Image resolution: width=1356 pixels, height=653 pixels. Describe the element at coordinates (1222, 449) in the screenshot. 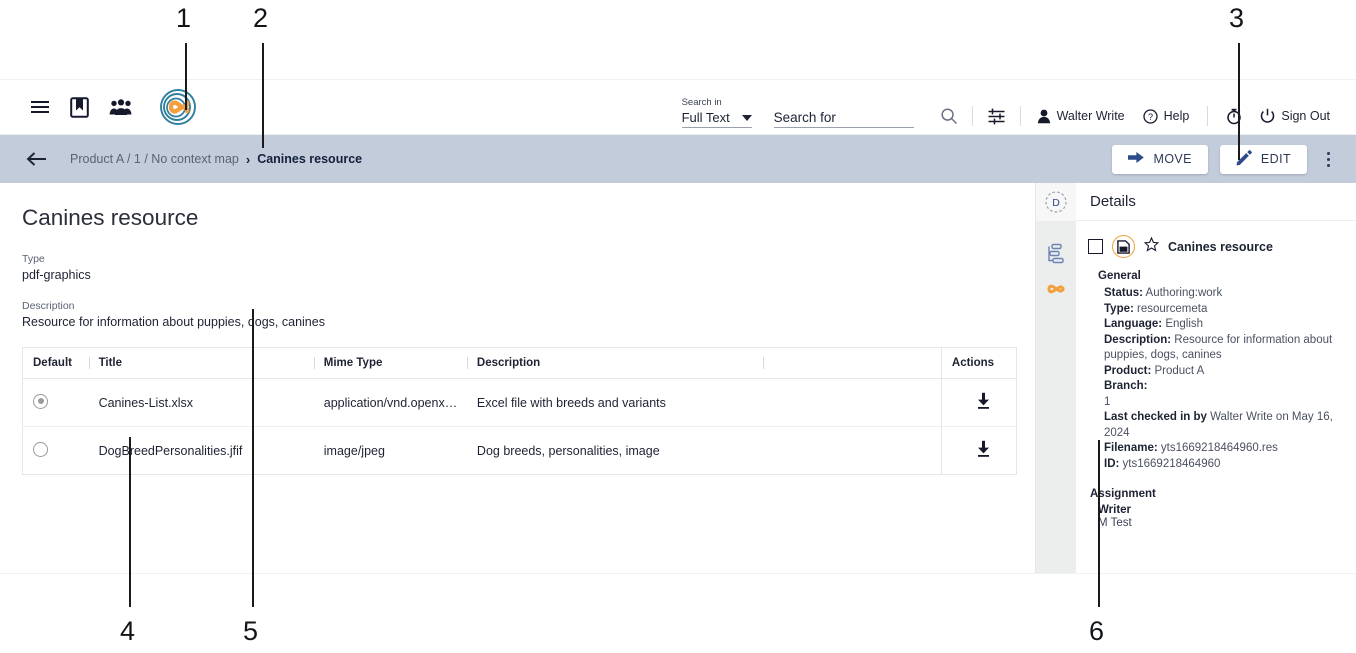

I see `detail-filename: Filename: yts1669218464960.res` at that location.